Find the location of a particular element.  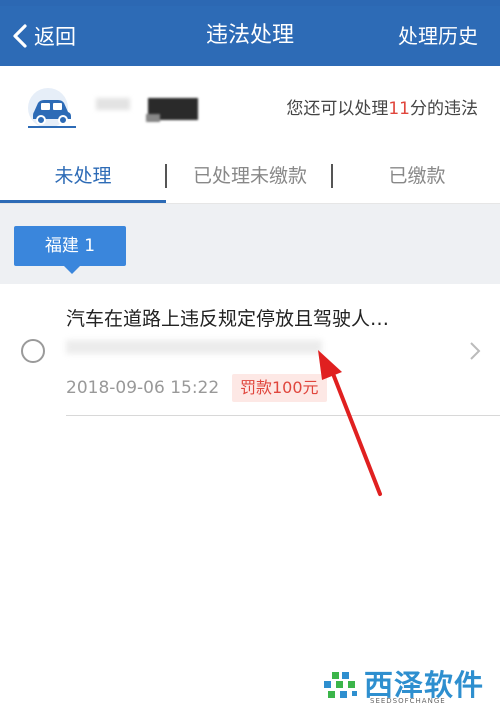

region-badge: 福建 1 is located at coordinates (70, 250).